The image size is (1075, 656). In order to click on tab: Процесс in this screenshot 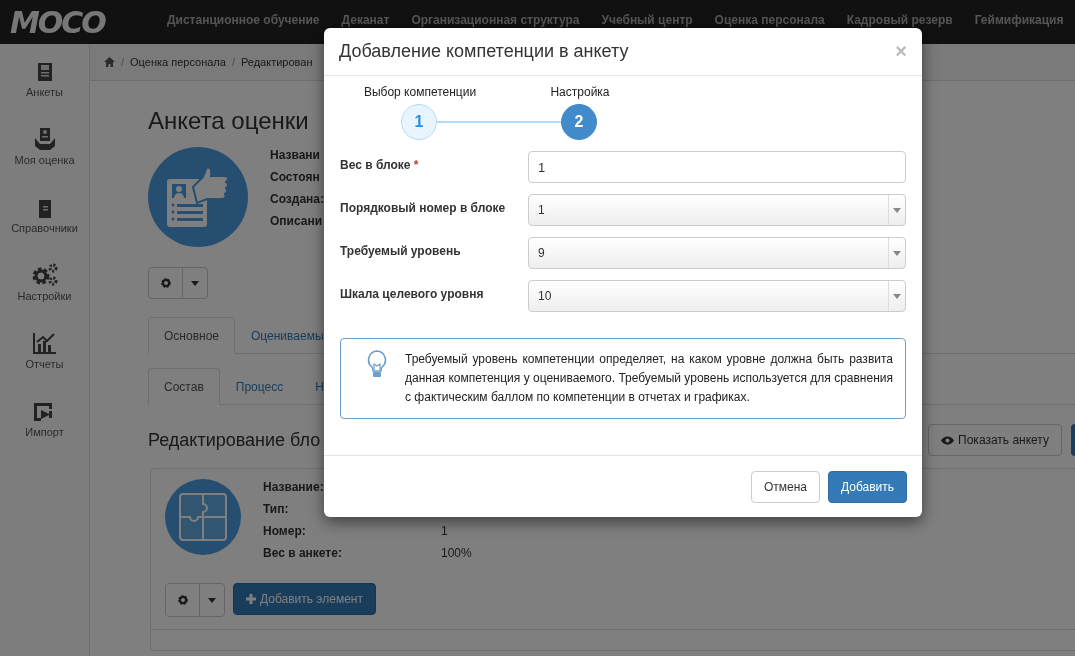, I will do `click(259, 386)`.